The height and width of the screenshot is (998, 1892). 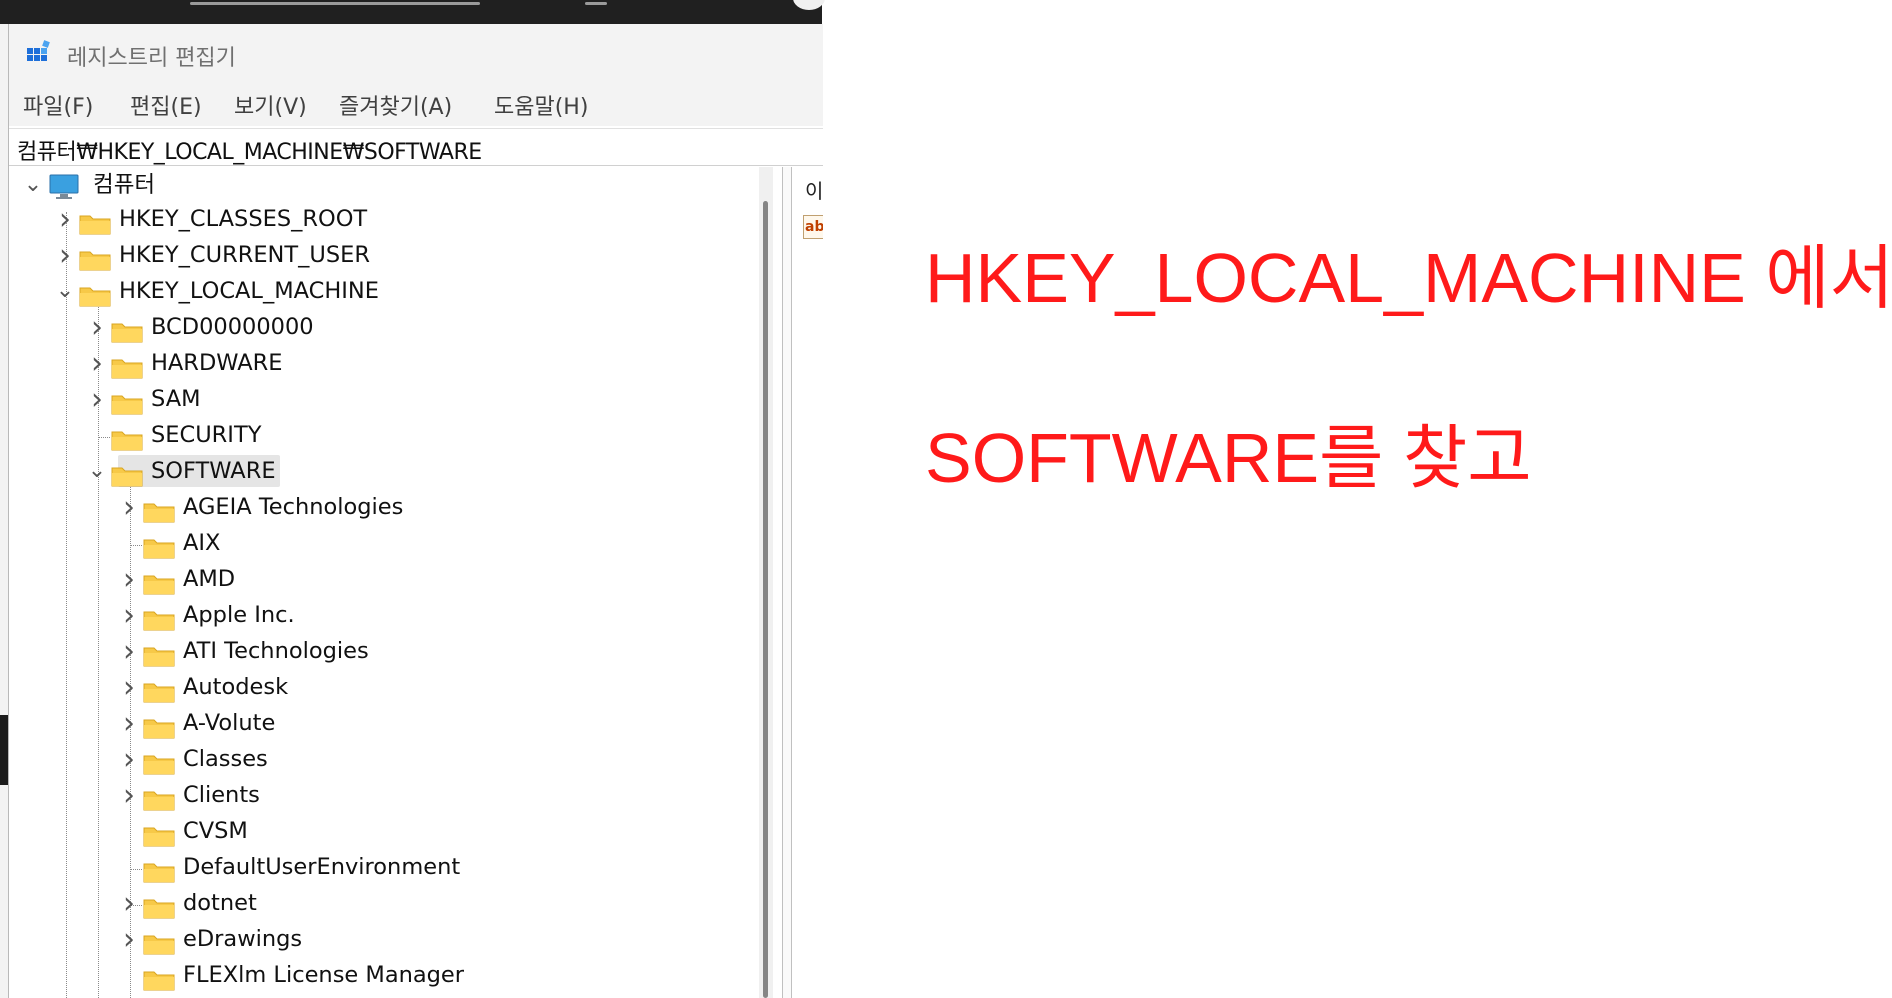 What do you see at coordinates (293, 507) in the screenshot?
I see `tree-item-label: AGEIA Technologies` at bounding box center [293, 507].